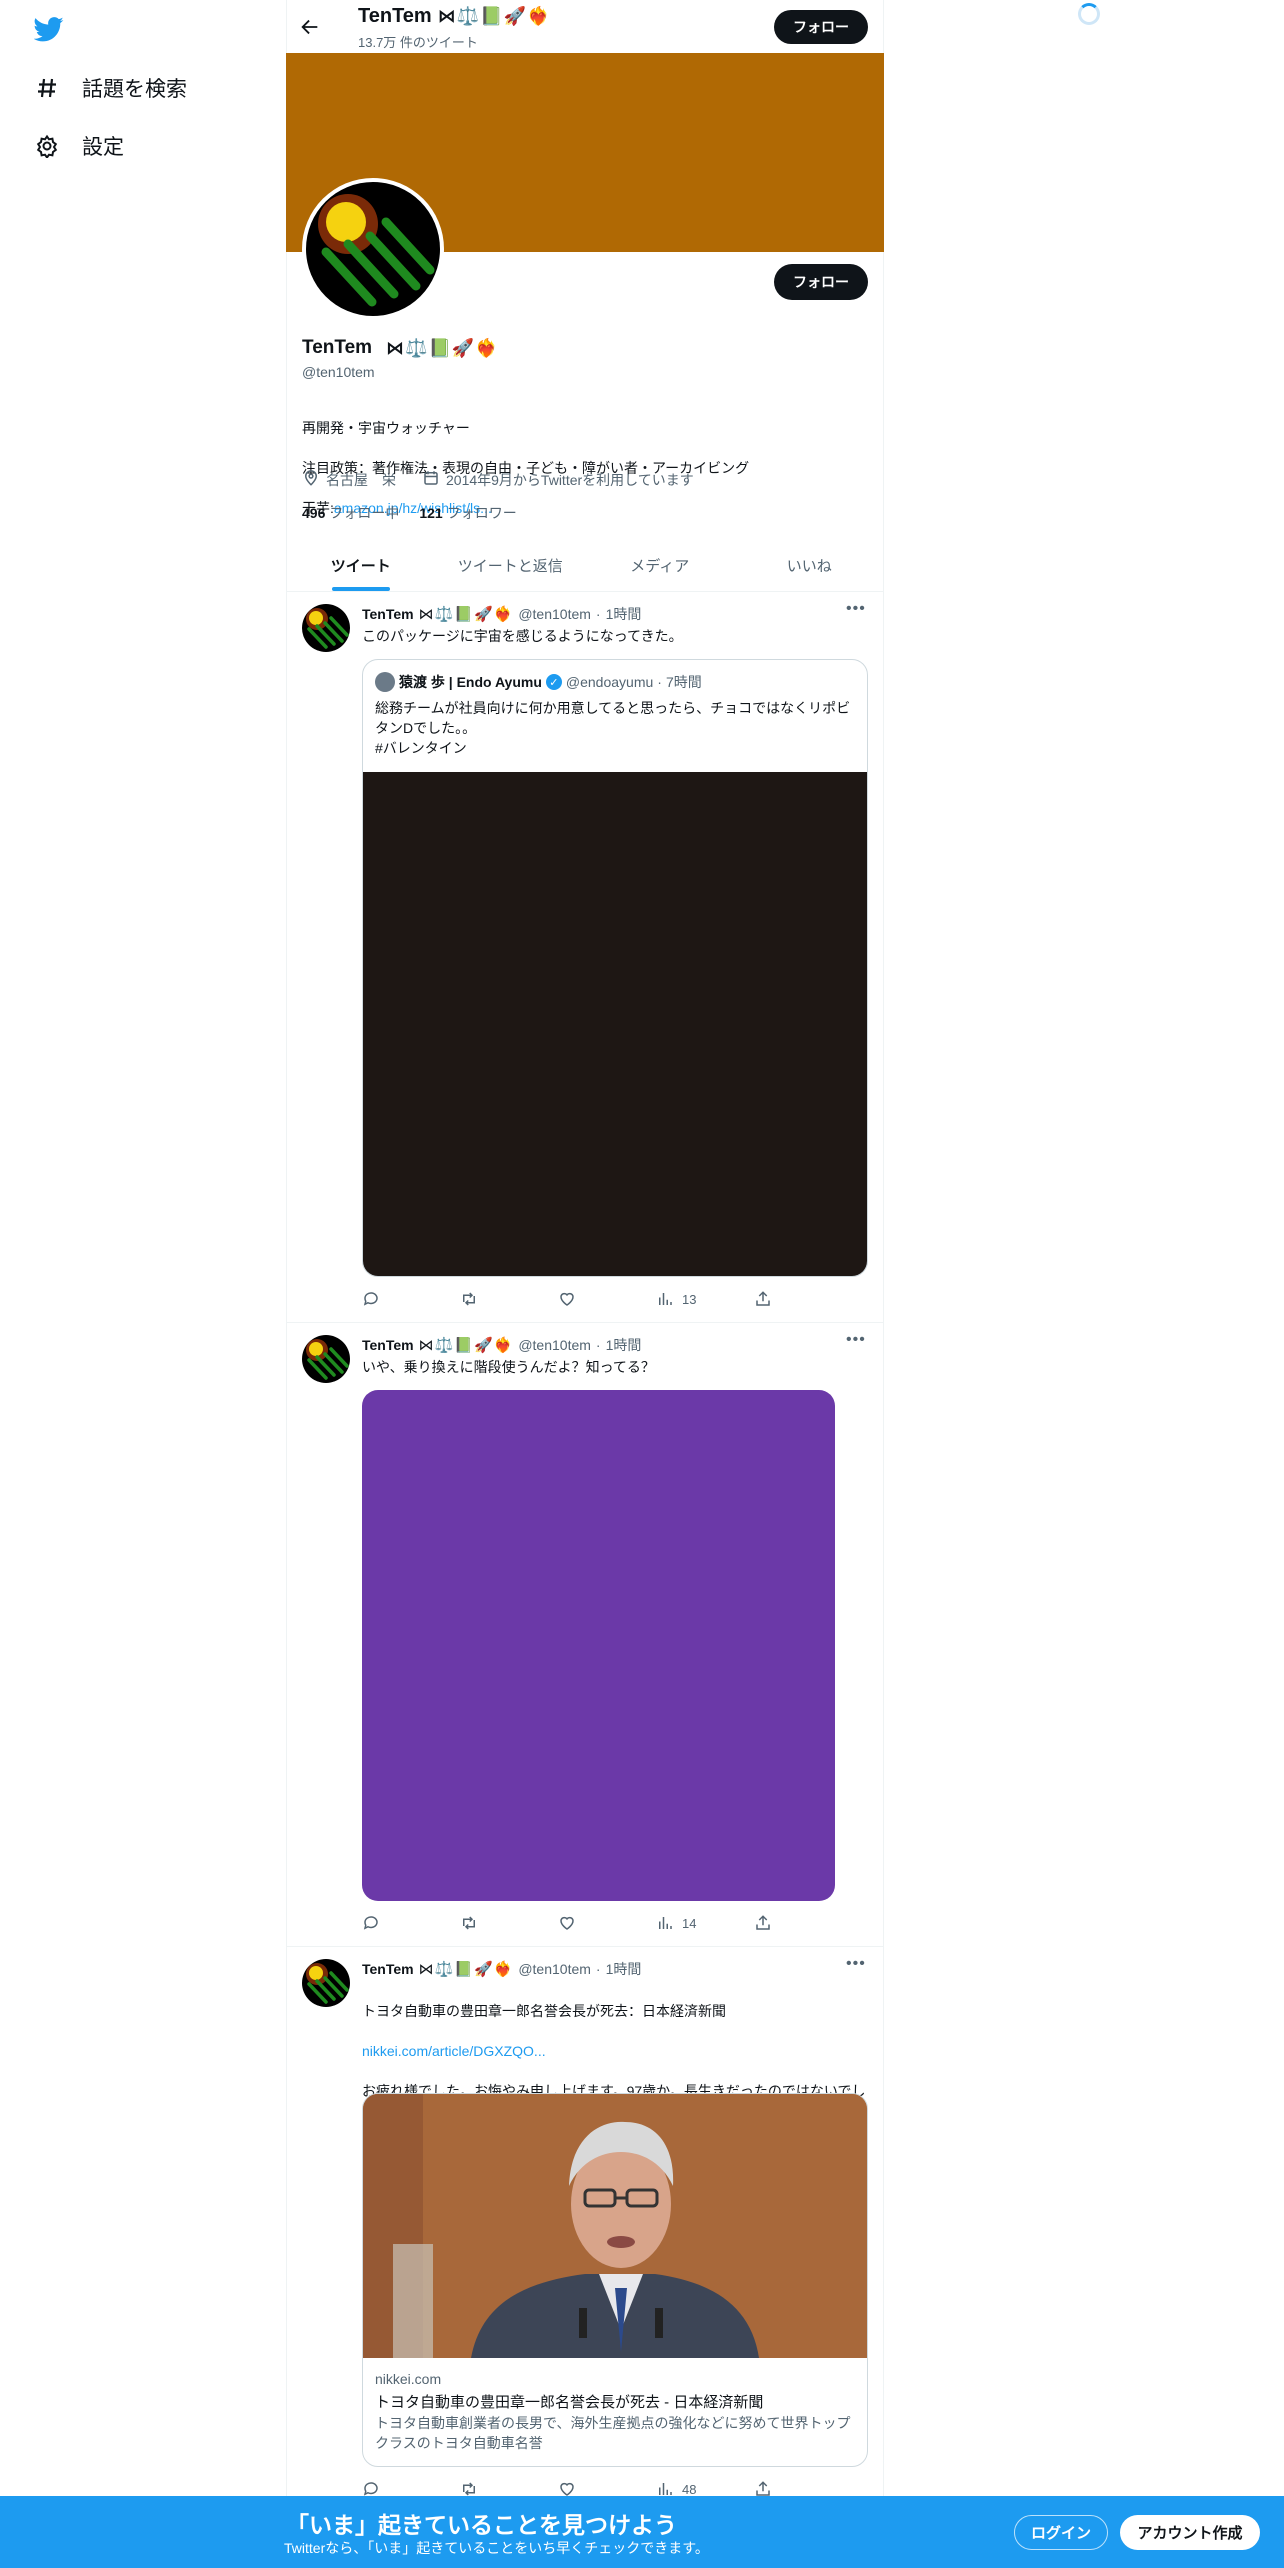 The width and height of the screenshot is (1284, 2568). What do you see at coordinates (689, 1299) in the screenshot?
I see `views-count: 13` at bounding box center [689, 1299].